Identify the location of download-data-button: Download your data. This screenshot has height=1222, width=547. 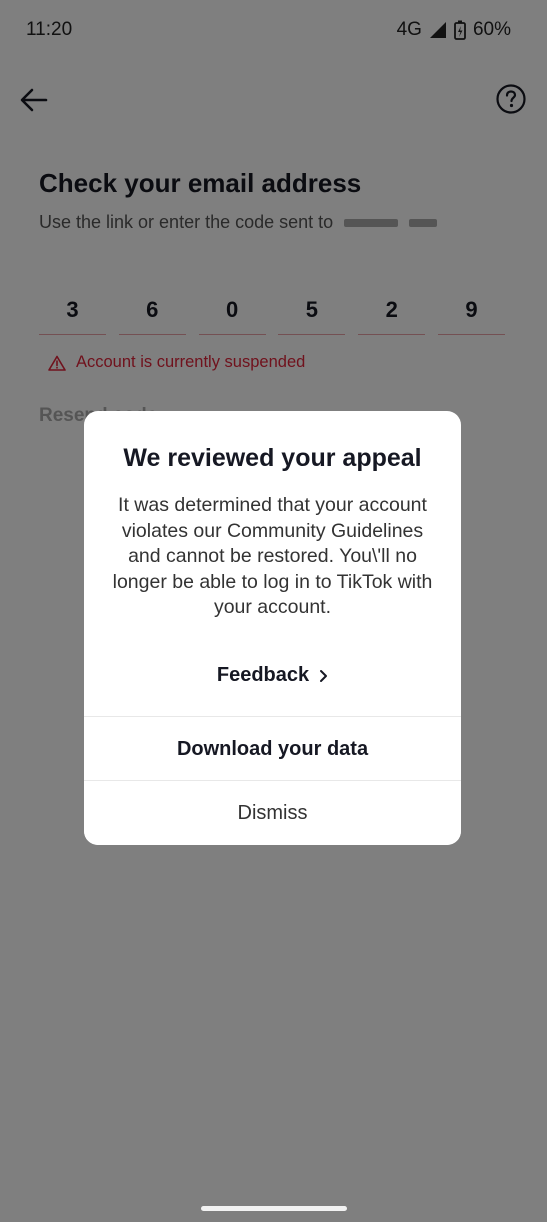
(272, 749).